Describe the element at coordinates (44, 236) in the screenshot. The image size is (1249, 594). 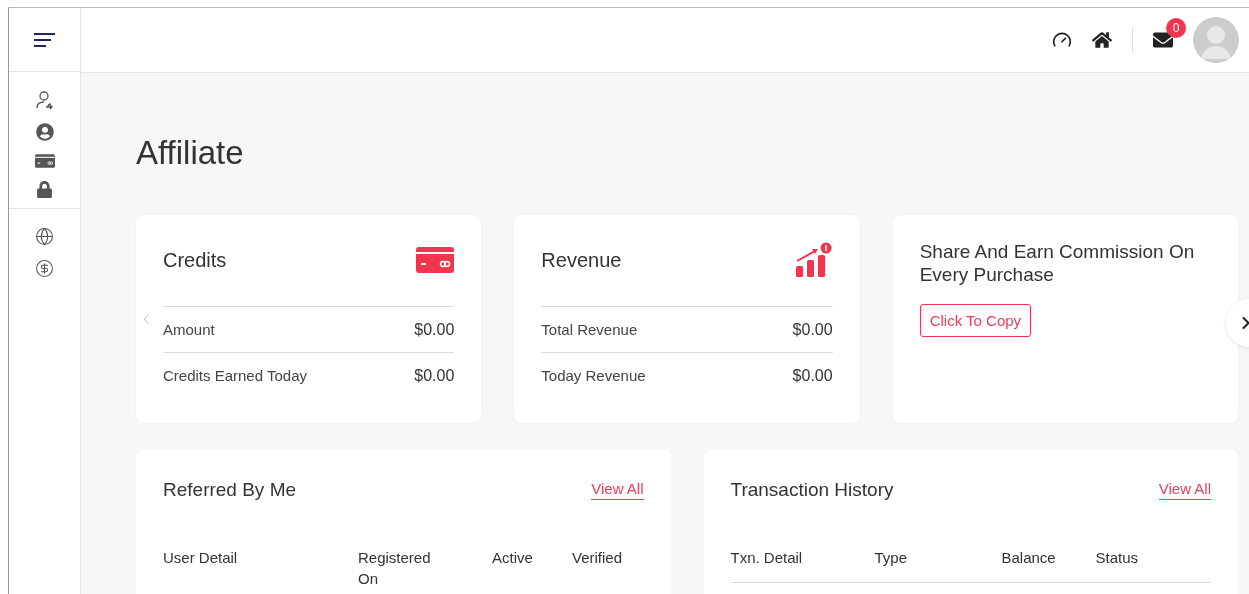
I see `globe-icon` at that location.